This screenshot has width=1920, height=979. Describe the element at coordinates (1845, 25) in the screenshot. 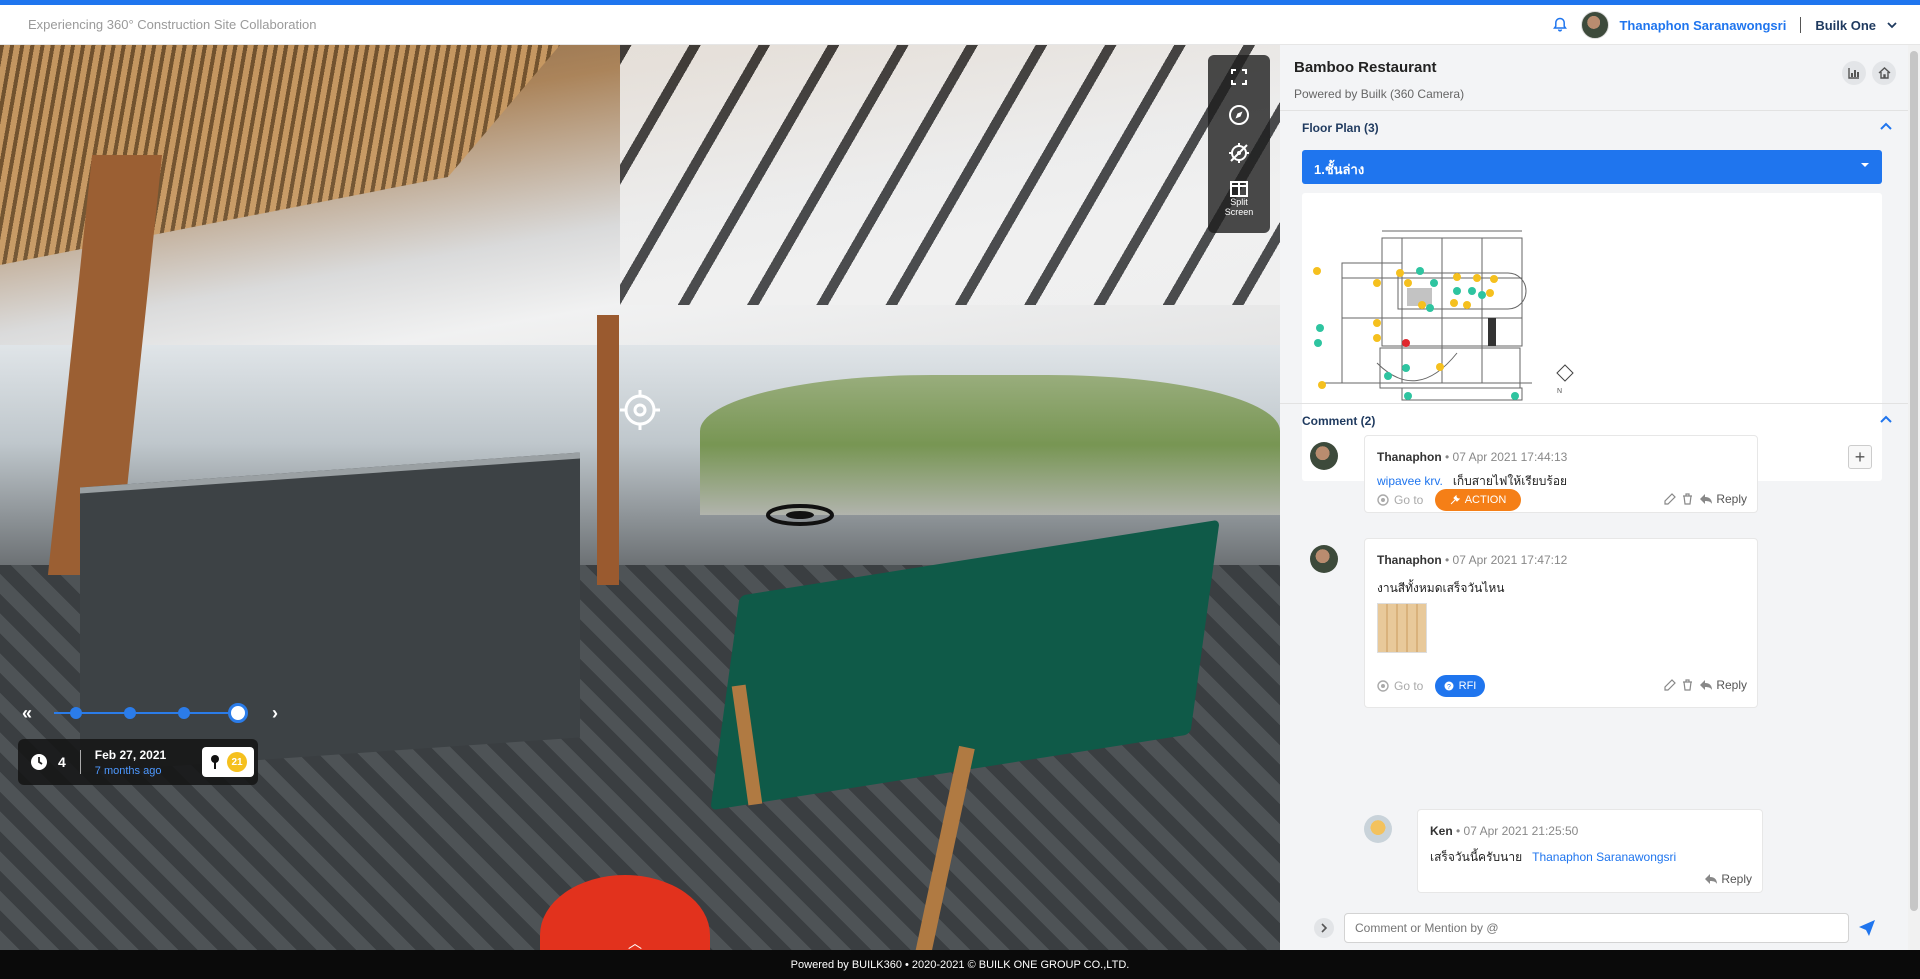

I see `org-switcher-label: Builk One` at that location.